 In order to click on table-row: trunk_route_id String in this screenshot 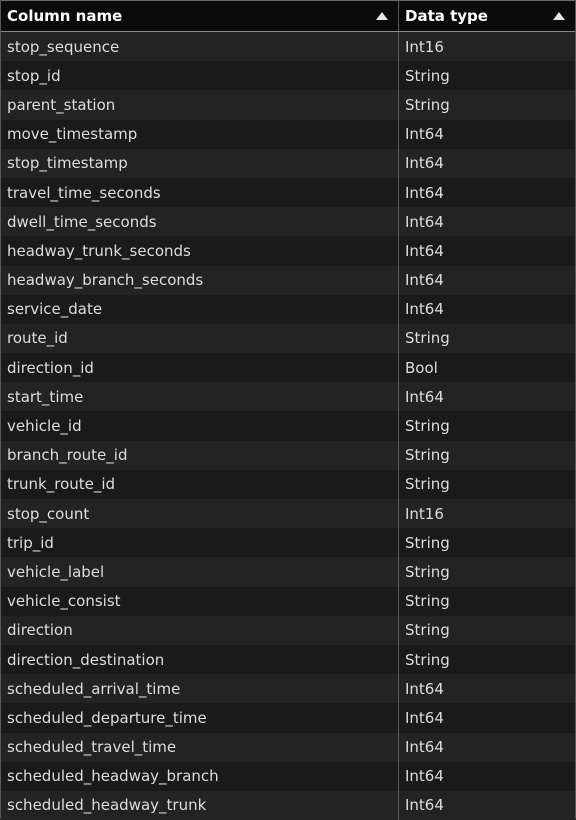, I will do `click(288, 484)`.